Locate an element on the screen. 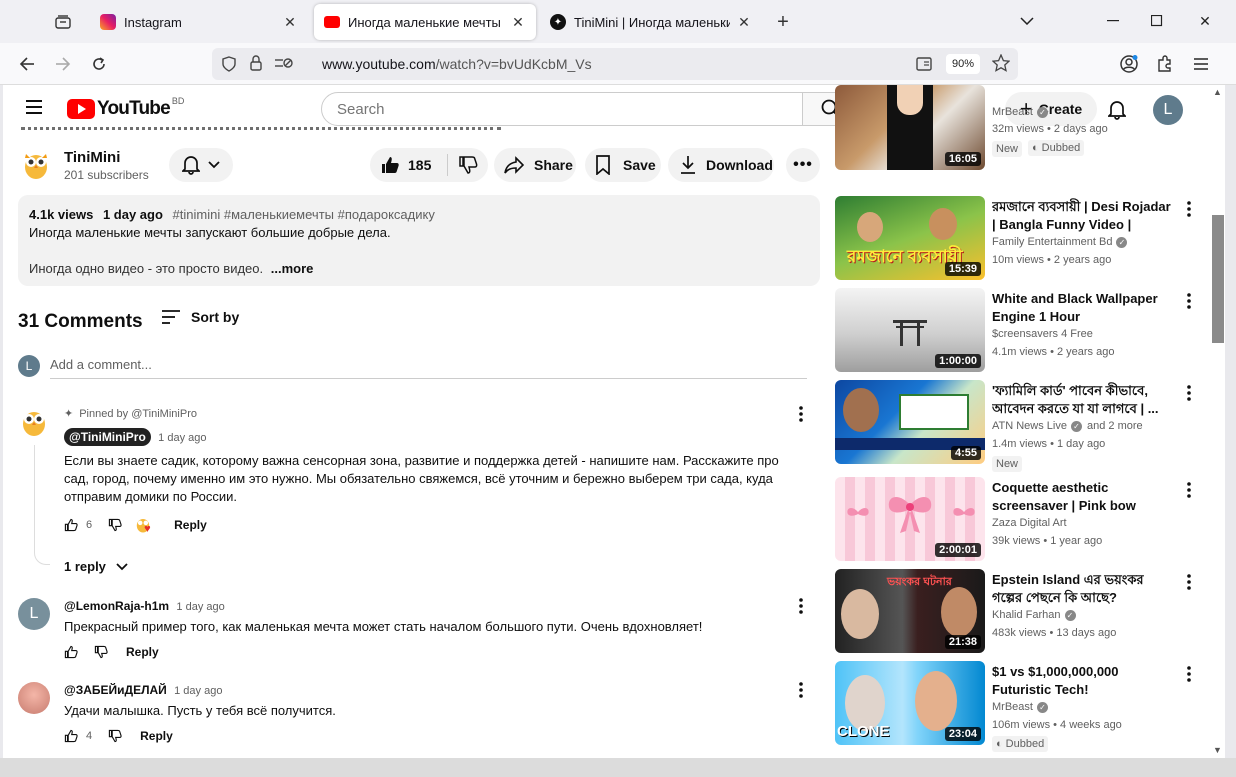 The image size is (1236, 777). subscription-bell-button is located at coordinates (201, 165).